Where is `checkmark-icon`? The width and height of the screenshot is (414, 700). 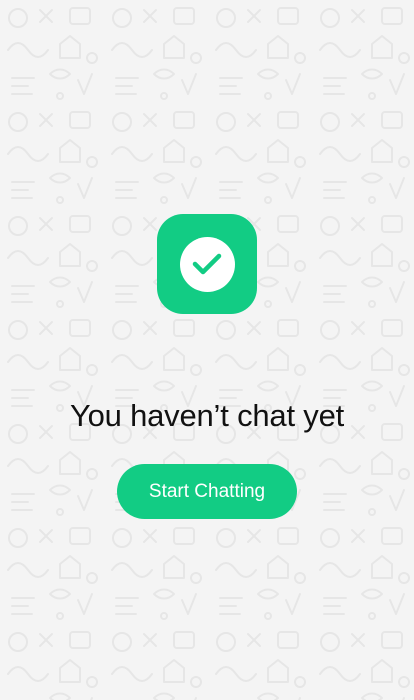
checkmark-icon is located at coordinates (207, 264).